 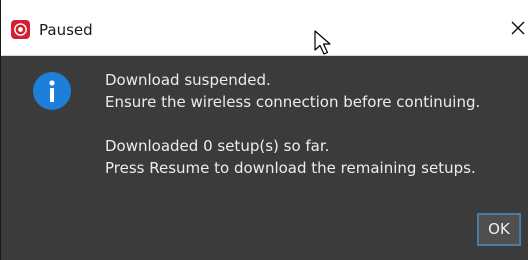 I want to click on message-spacer, so click(x=292, y=124).